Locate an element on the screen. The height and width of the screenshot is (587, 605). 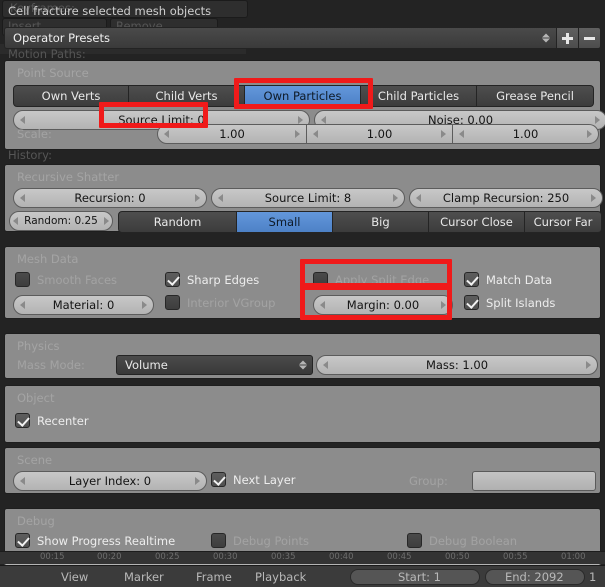
ruler-tick: 00:15 is located at coordinates (52, 557).